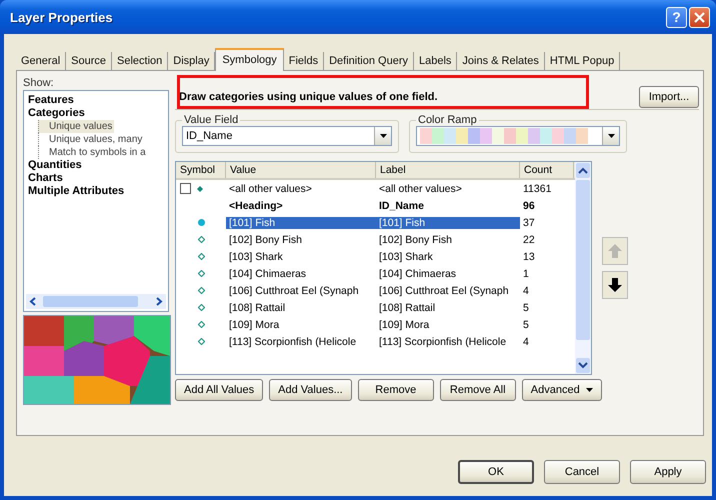  Describe the element at coordinates (56, 113) in the screenshot. I see `renderer-category: Categories` at that location.